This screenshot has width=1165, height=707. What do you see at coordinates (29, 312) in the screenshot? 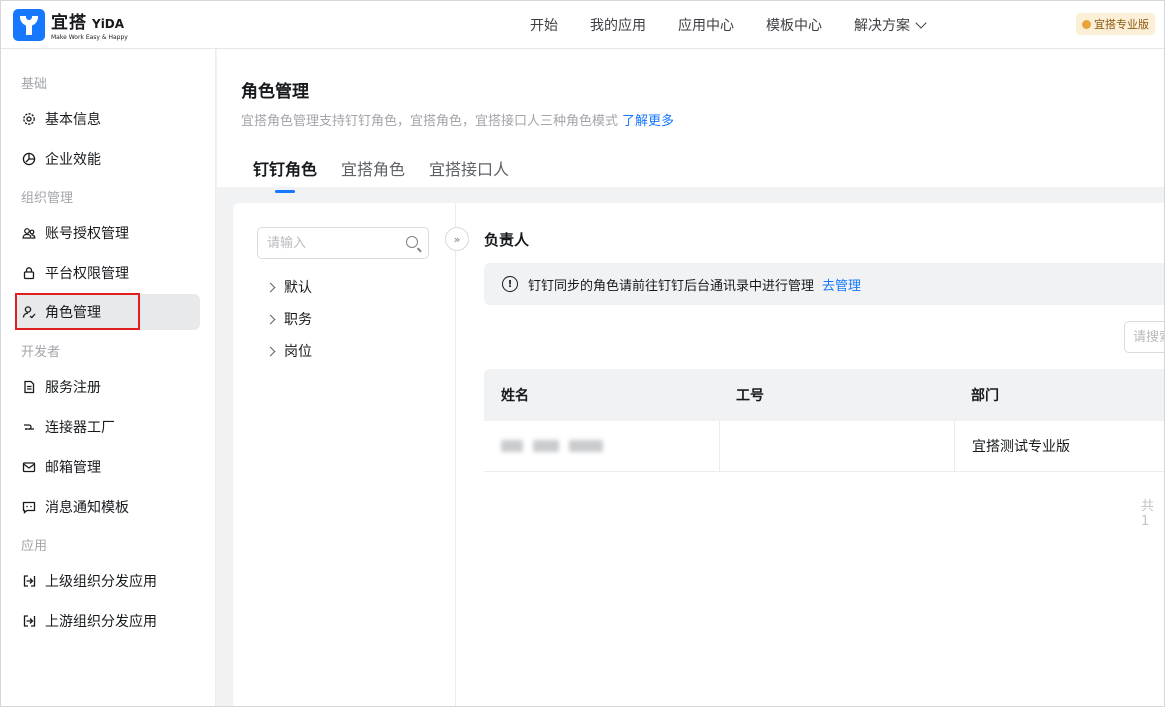
I see `user-role-icon` at bounding box center [29, 312].